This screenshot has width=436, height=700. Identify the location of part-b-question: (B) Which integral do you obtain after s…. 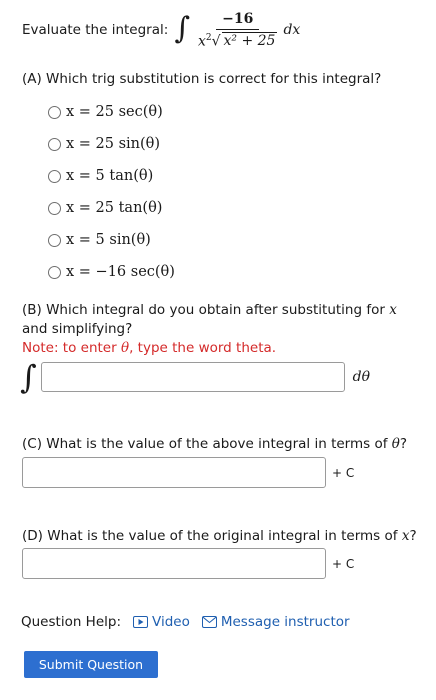
(222, 329).